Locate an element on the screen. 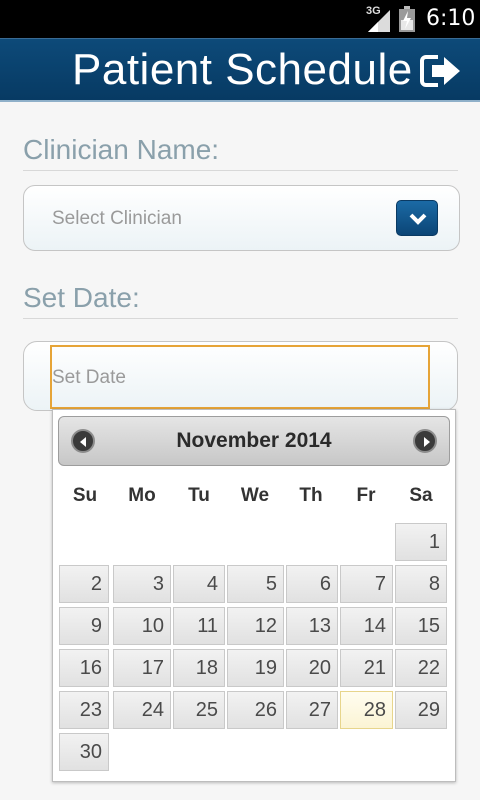 This screenshot has width=480, height=800. logout-icon is located at coordinates (441, 71).